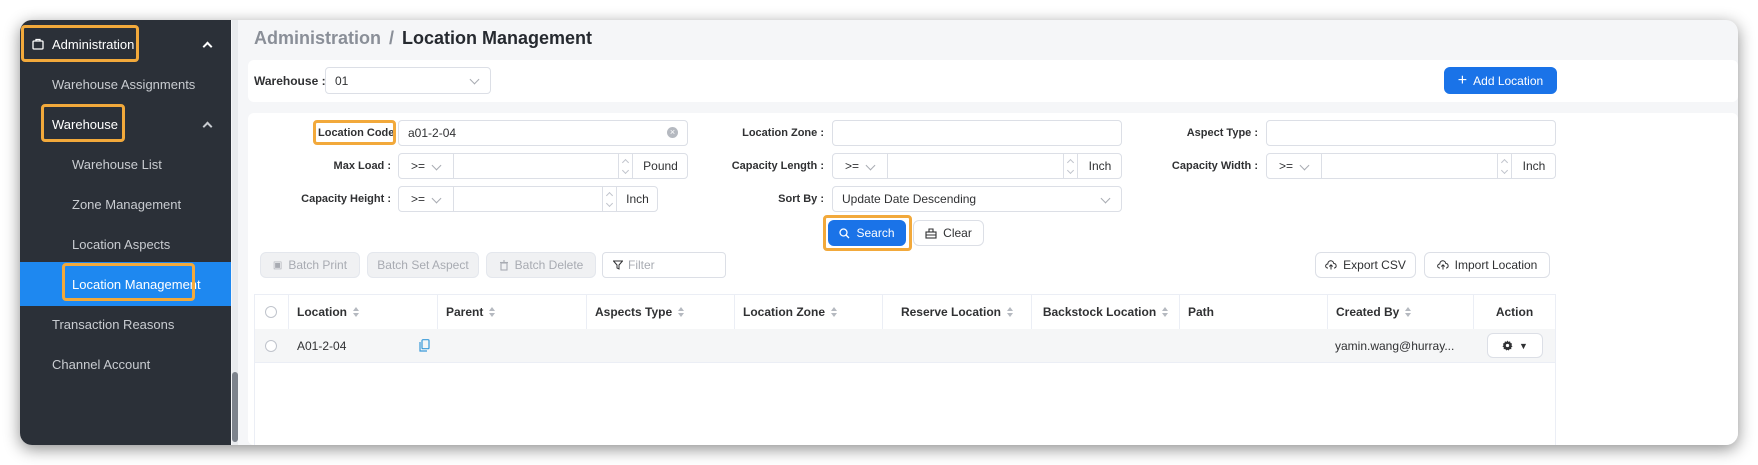 Image resolution: width=1758 pixels, height=465 pixels. I want to click on column-header-created-by: Created By, so click(1401, 312).